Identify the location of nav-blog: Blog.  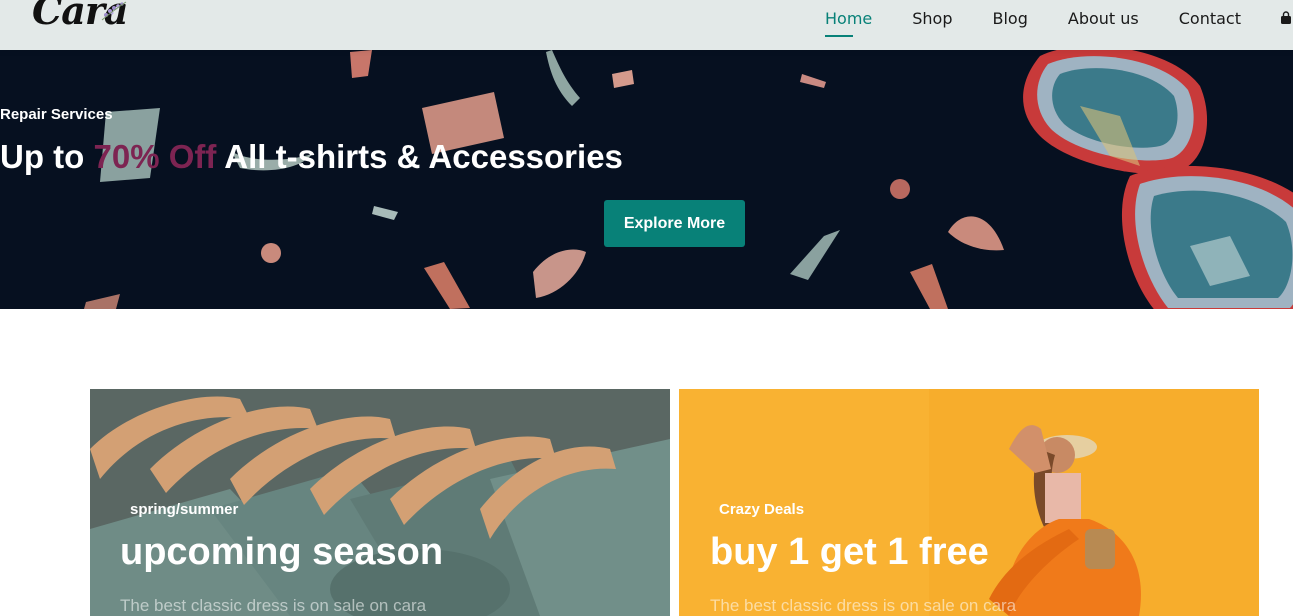
(1010, 18).